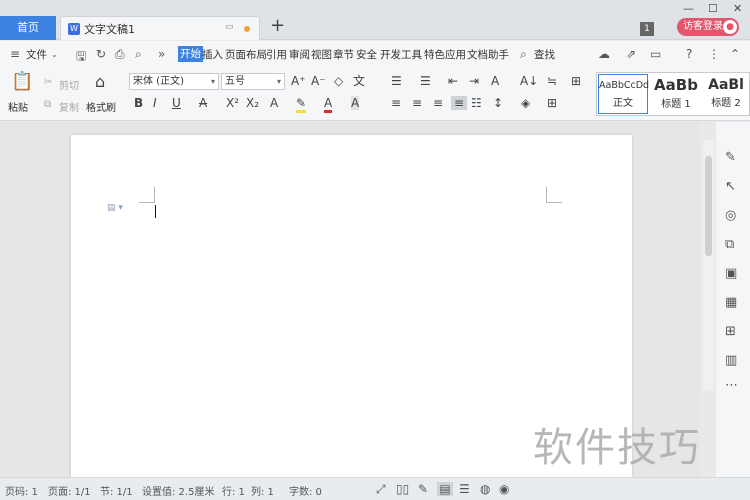 This screenshot has height=500, width=750. What do you see at coordinates (396, 103) in the screenshot?
I see `align-left-icon: ≡` at bounding box center [396, 103].